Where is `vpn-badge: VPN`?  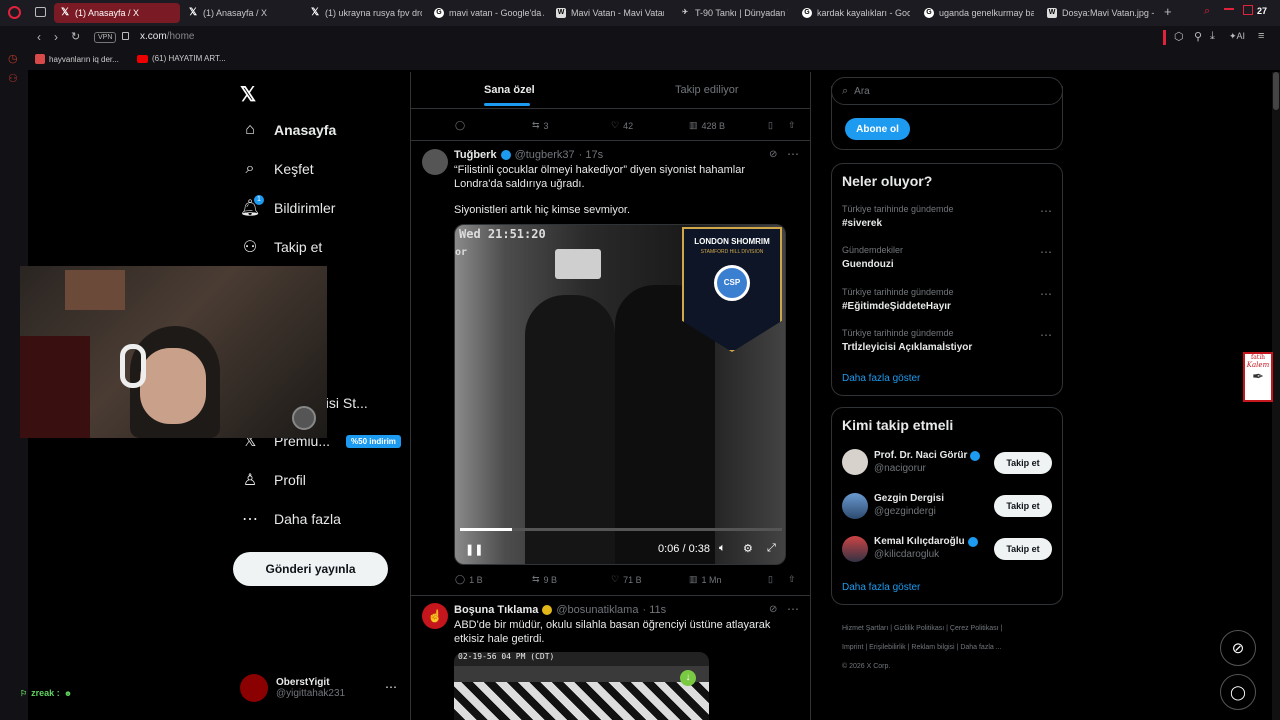 vpn-badge: VPN is located at coordinates (105, 37).